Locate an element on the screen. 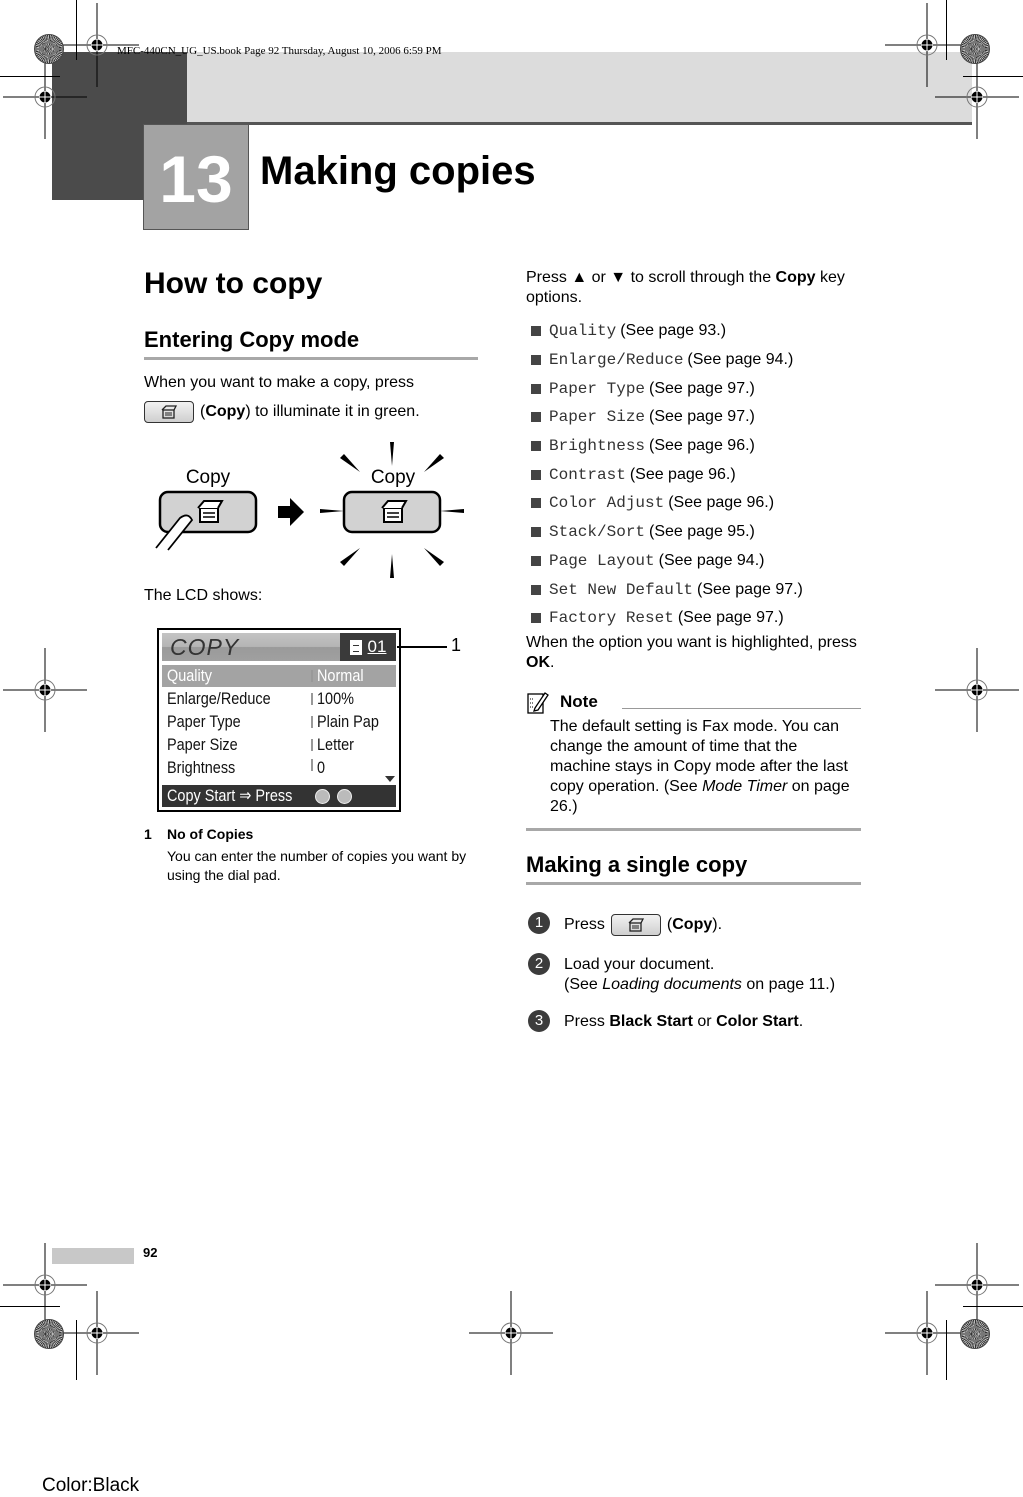 This screenshot has height=1497, width=1023. lcd-row: Brightness 0 is located at coordinates (246, 767).